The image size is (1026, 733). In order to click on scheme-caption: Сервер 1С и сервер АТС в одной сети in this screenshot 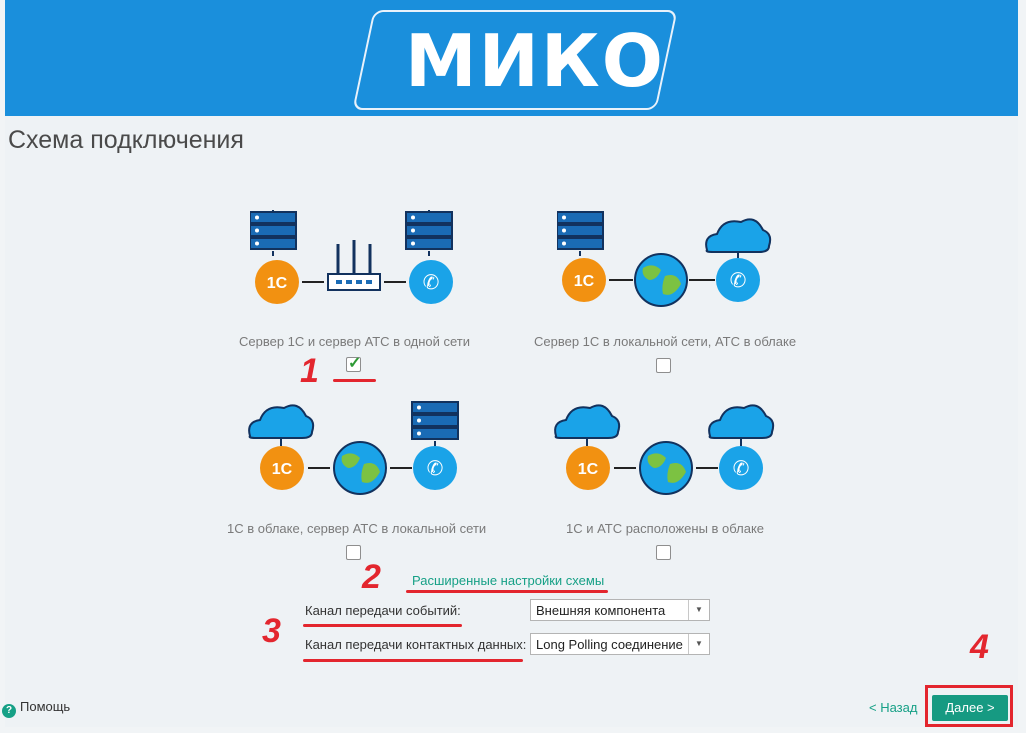, I will do `click(355, 341)`.